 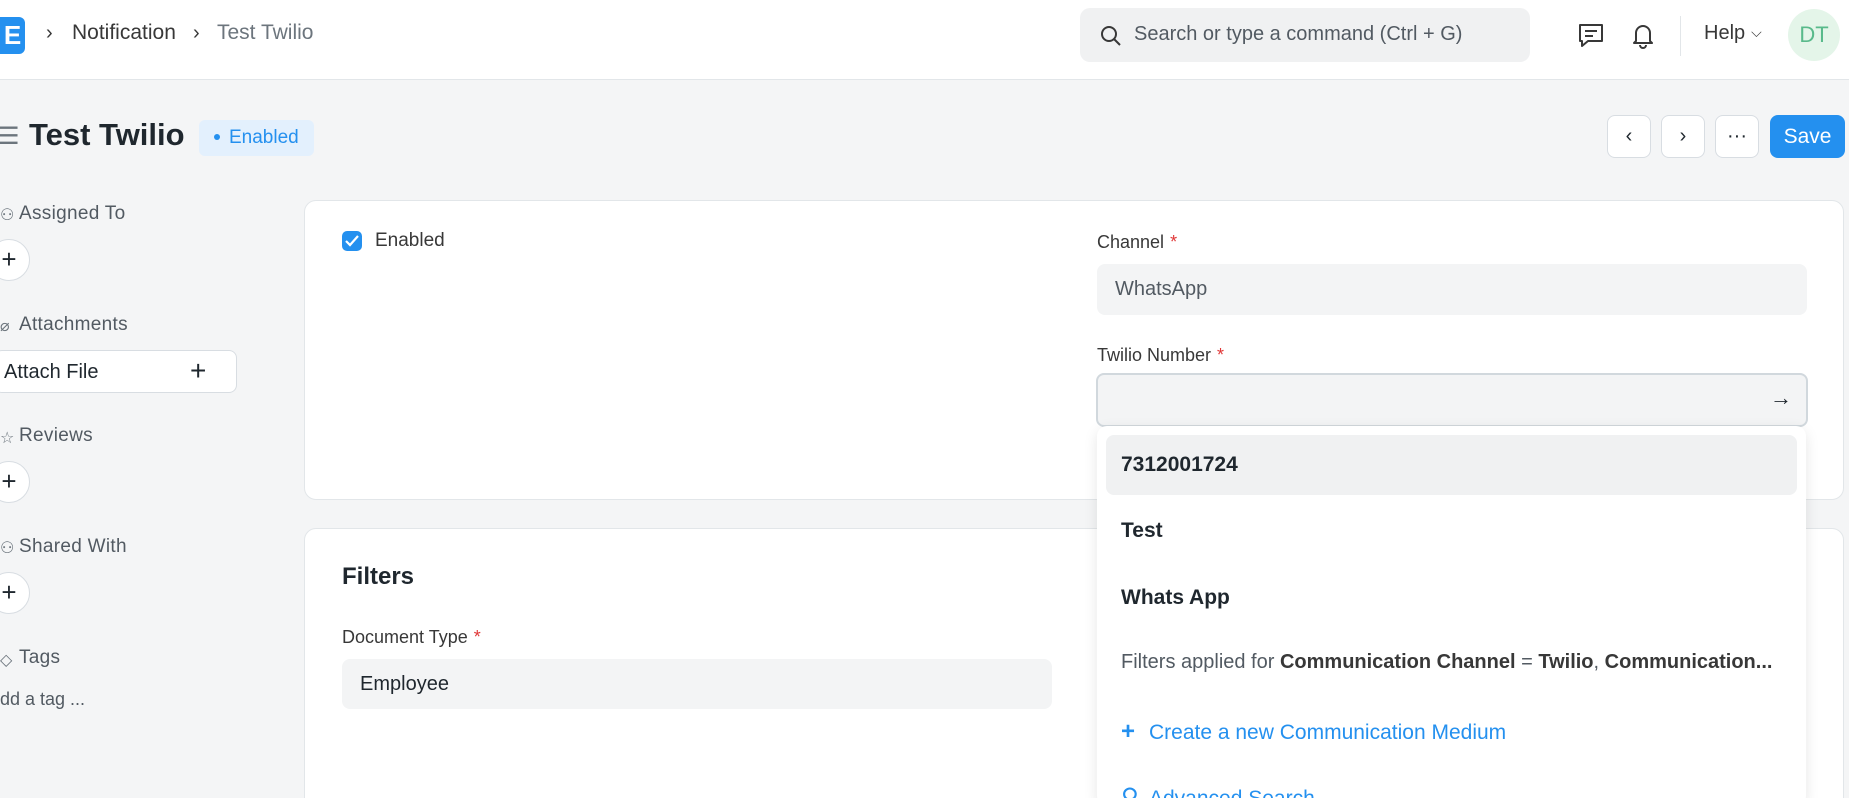 What do you see at coordinates (1131, 242) in the screenshot?
I see `channel-label-text: Channel` at bounding box center [1131, 242].